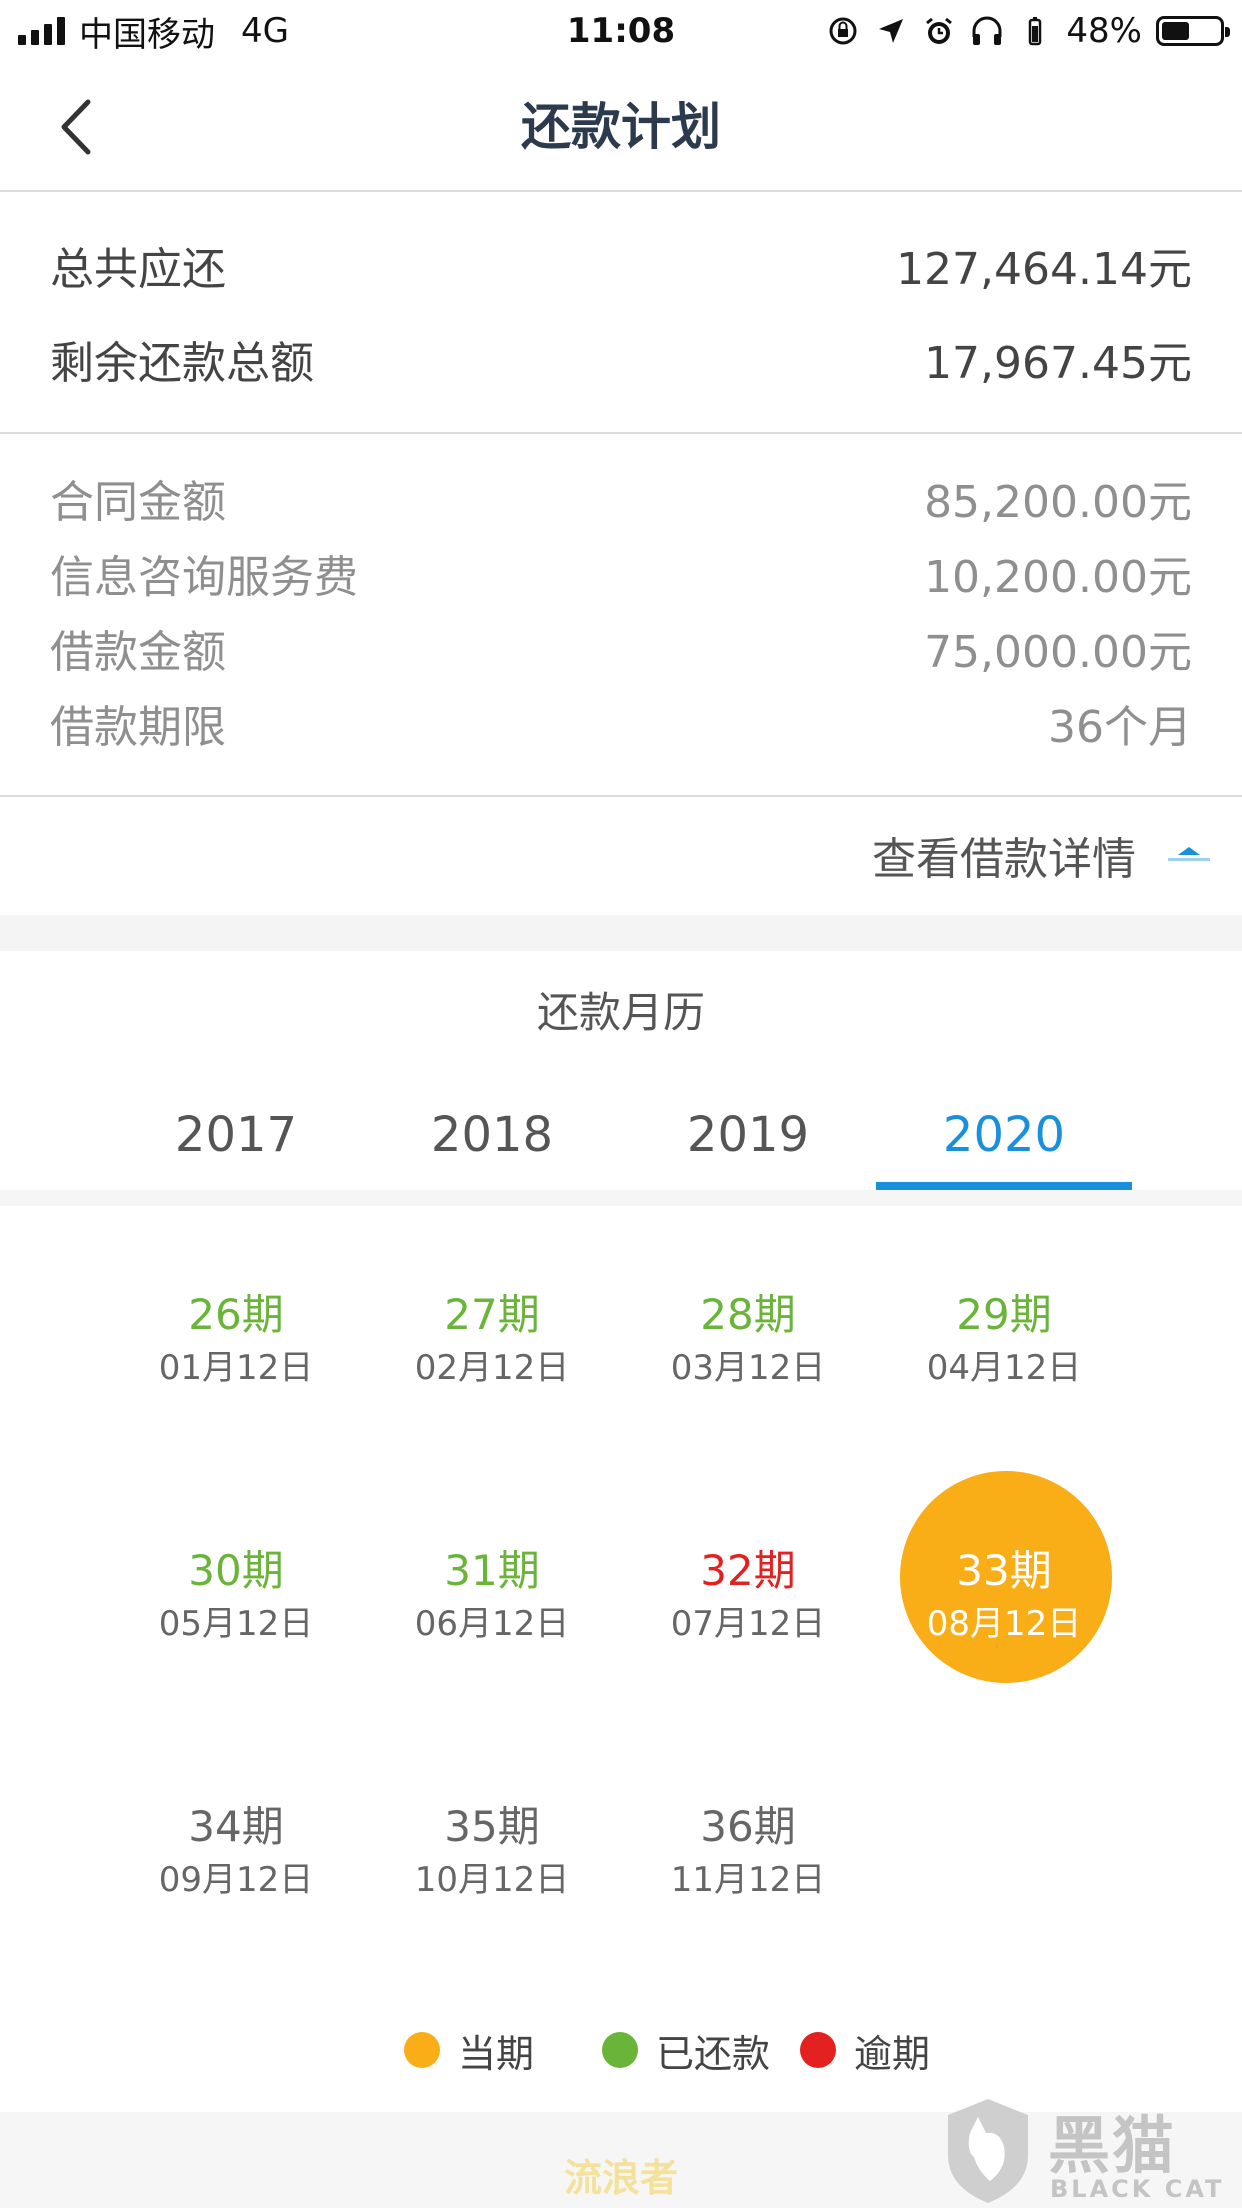  What do you see at coordinates (492, 1852) in the screenshot?
I see `installment-cell: 35期 10月12日` at bounding box center [492, 1852].